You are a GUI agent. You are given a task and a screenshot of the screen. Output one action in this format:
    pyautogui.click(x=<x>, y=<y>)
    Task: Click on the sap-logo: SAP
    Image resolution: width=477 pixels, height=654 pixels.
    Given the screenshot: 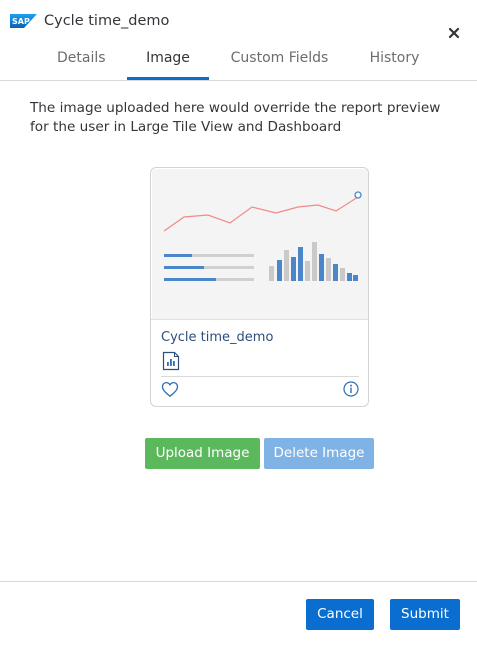 What is the action you would take?
    pyautogui.click(x=23, y=21)
    